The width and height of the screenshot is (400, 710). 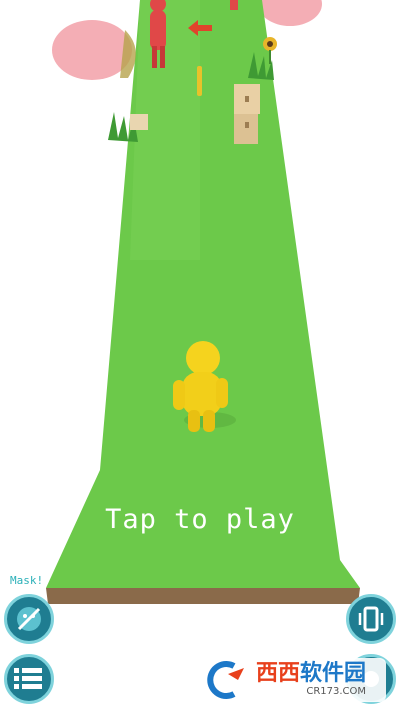 I want to click on vibrate-button, so click(x=371, y=619).